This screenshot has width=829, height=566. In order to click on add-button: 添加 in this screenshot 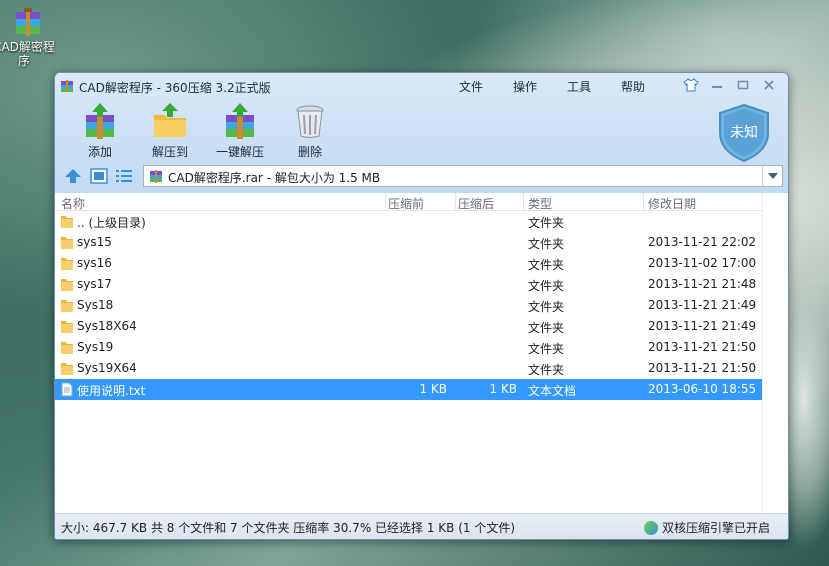, I will do `click(100, 131)`.